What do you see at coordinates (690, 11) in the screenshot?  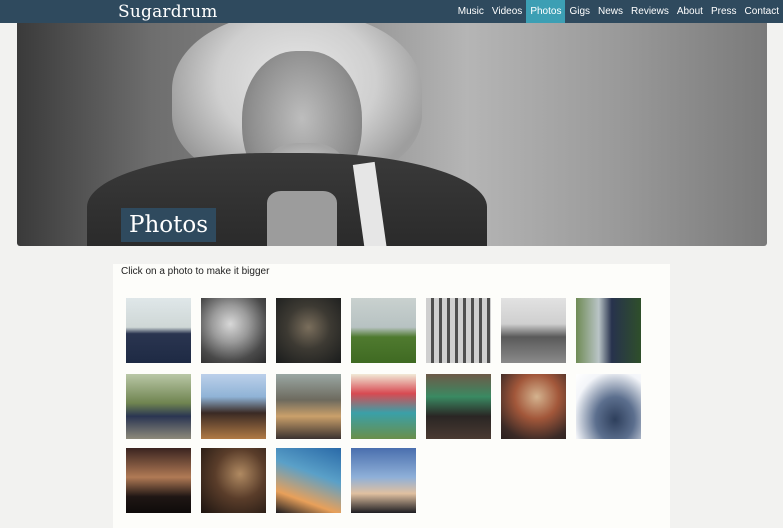 I see `nav-item-about: About` at bounding box center [690, 11].